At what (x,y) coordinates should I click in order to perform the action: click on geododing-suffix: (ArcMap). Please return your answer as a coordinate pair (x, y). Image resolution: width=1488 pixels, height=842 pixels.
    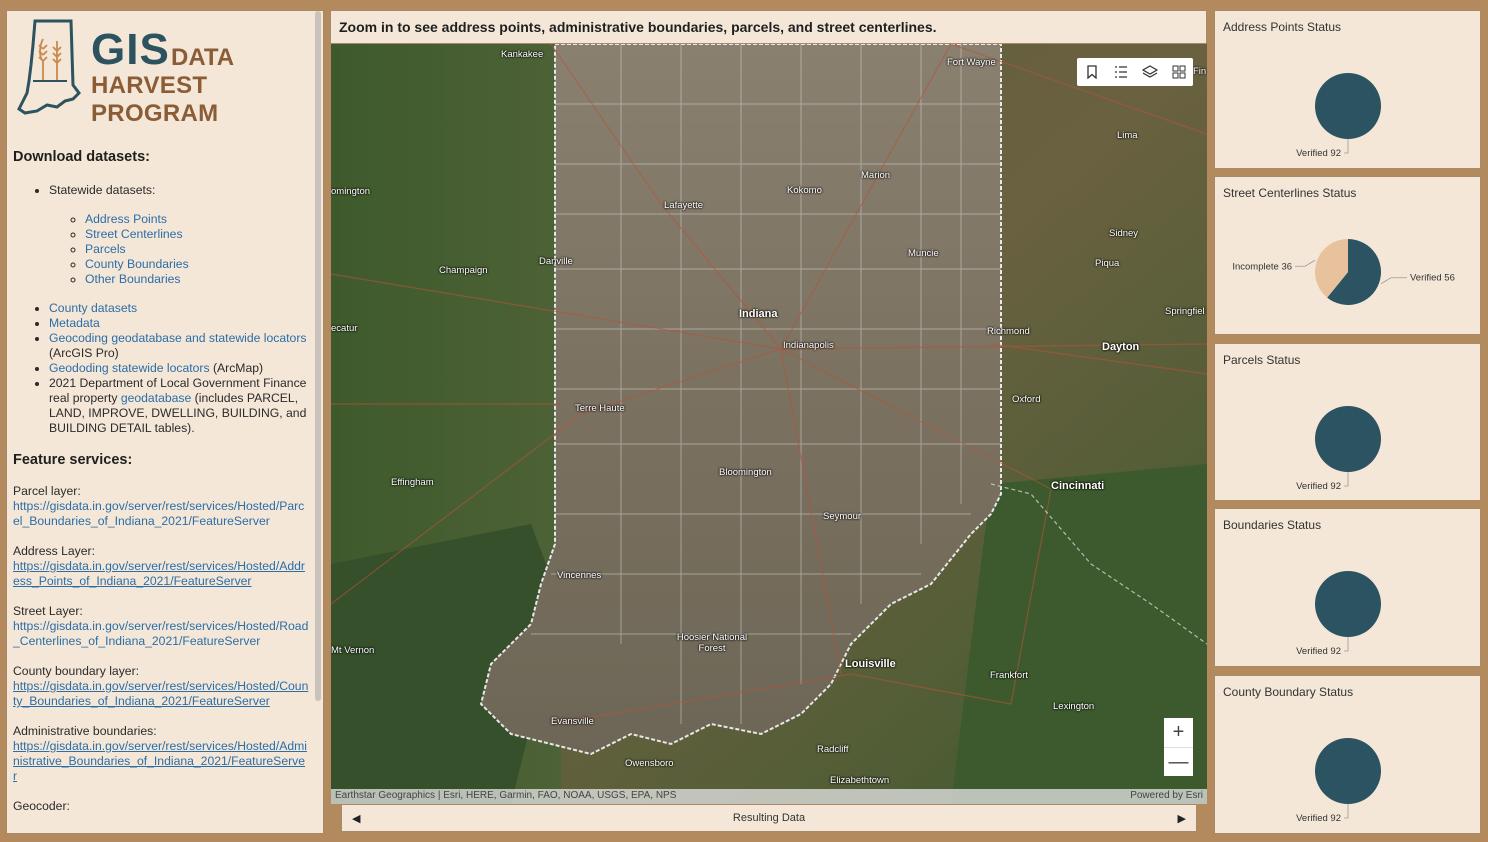
    Looking at the image, I should click on (236, 368).